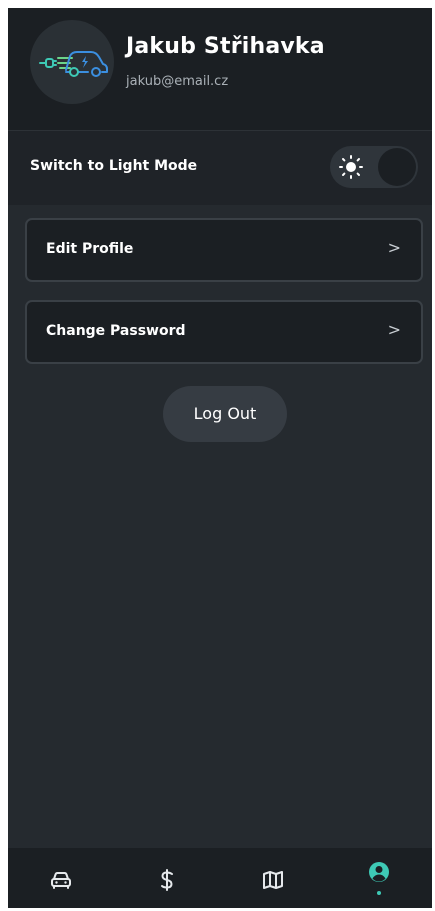  Describe the element at coordinates (225, 414) in the screenshot. I see `logout-button: Log Out` at that location.